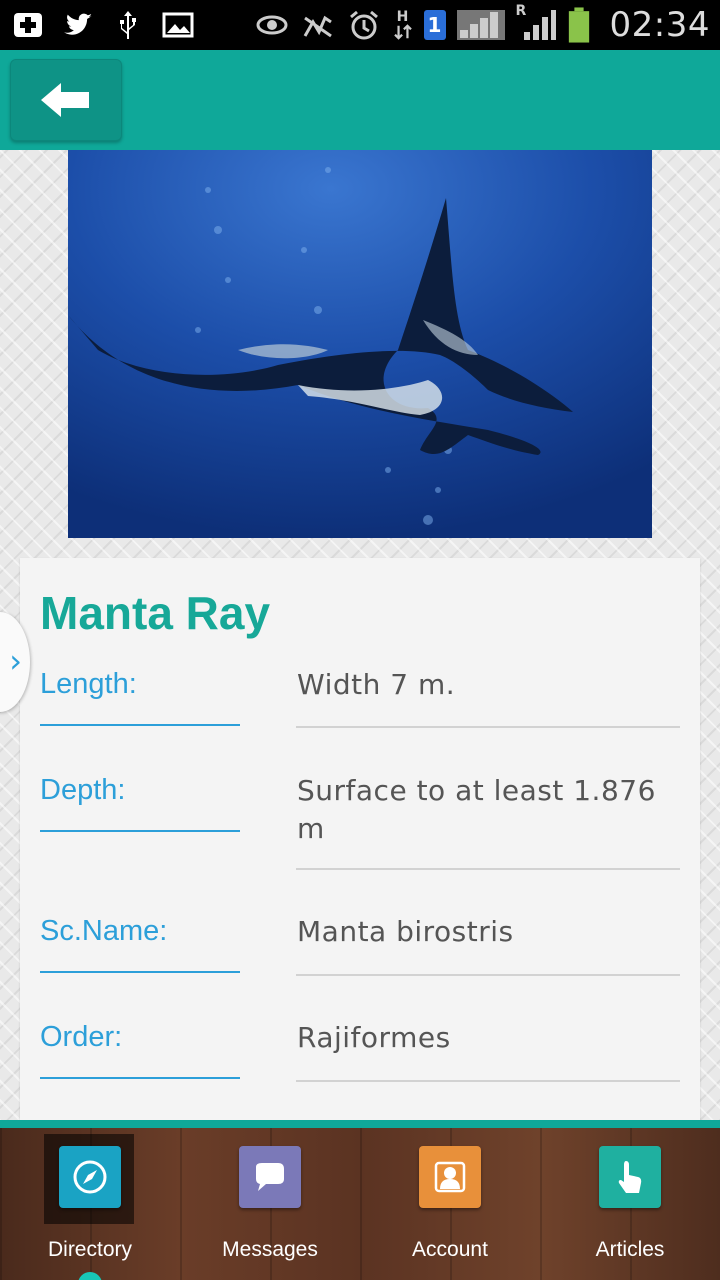 Image resolution: width=720 pixels, height=1280 pixels. I want to click on field-value: Rajiformes, so click(374, 1037).